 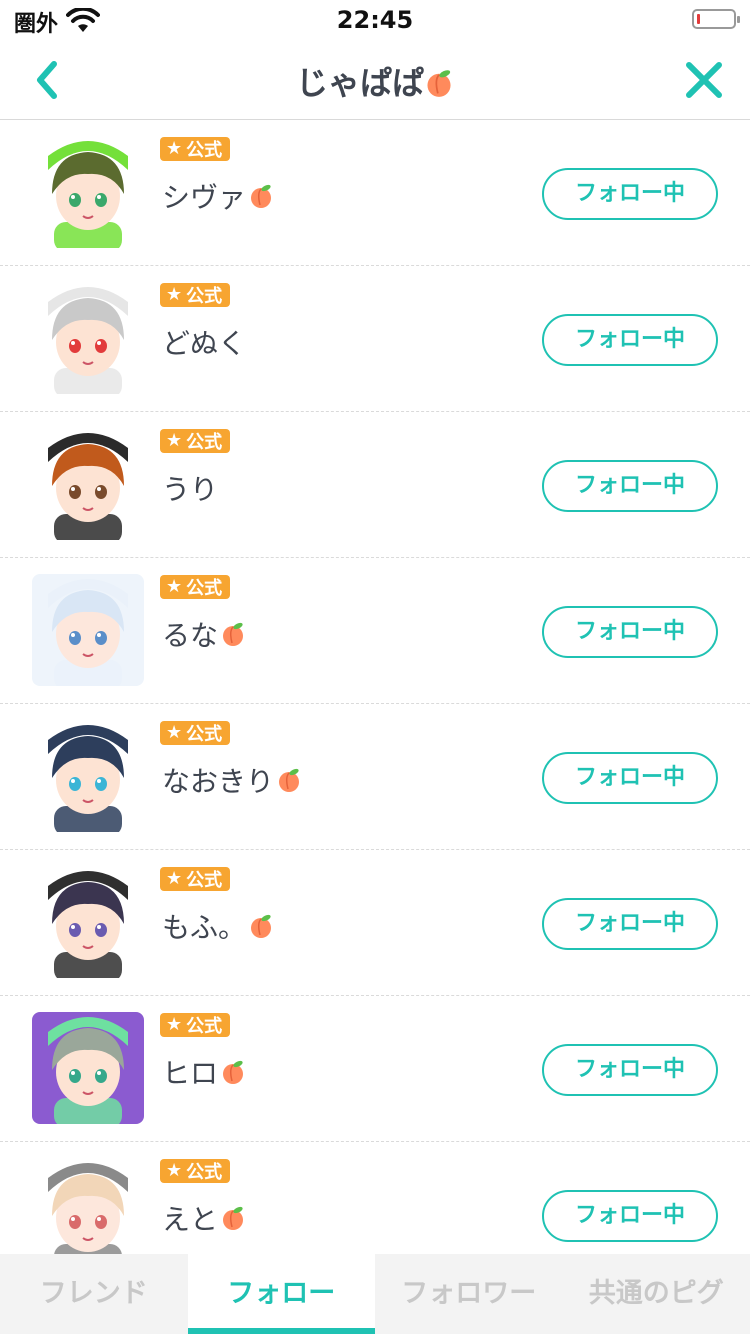 I want to click on user-name: シヴァ, so click(x=218, y=196).